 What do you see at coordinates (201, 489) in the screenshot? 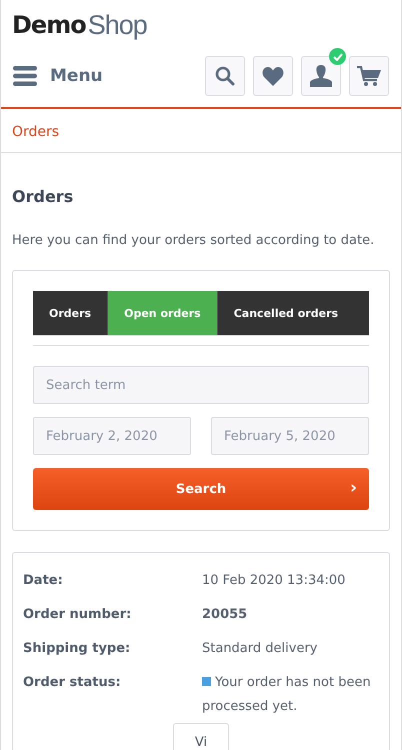
I see `search-button: Search ›` at bounding box center [201, 489].